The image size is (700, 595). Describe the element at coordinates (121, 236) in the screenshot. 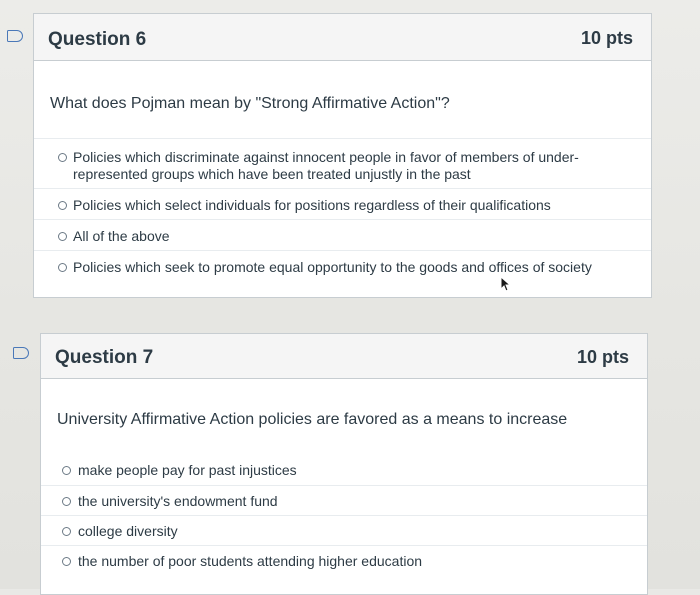

I see `answer-label: All of the above` at that location.